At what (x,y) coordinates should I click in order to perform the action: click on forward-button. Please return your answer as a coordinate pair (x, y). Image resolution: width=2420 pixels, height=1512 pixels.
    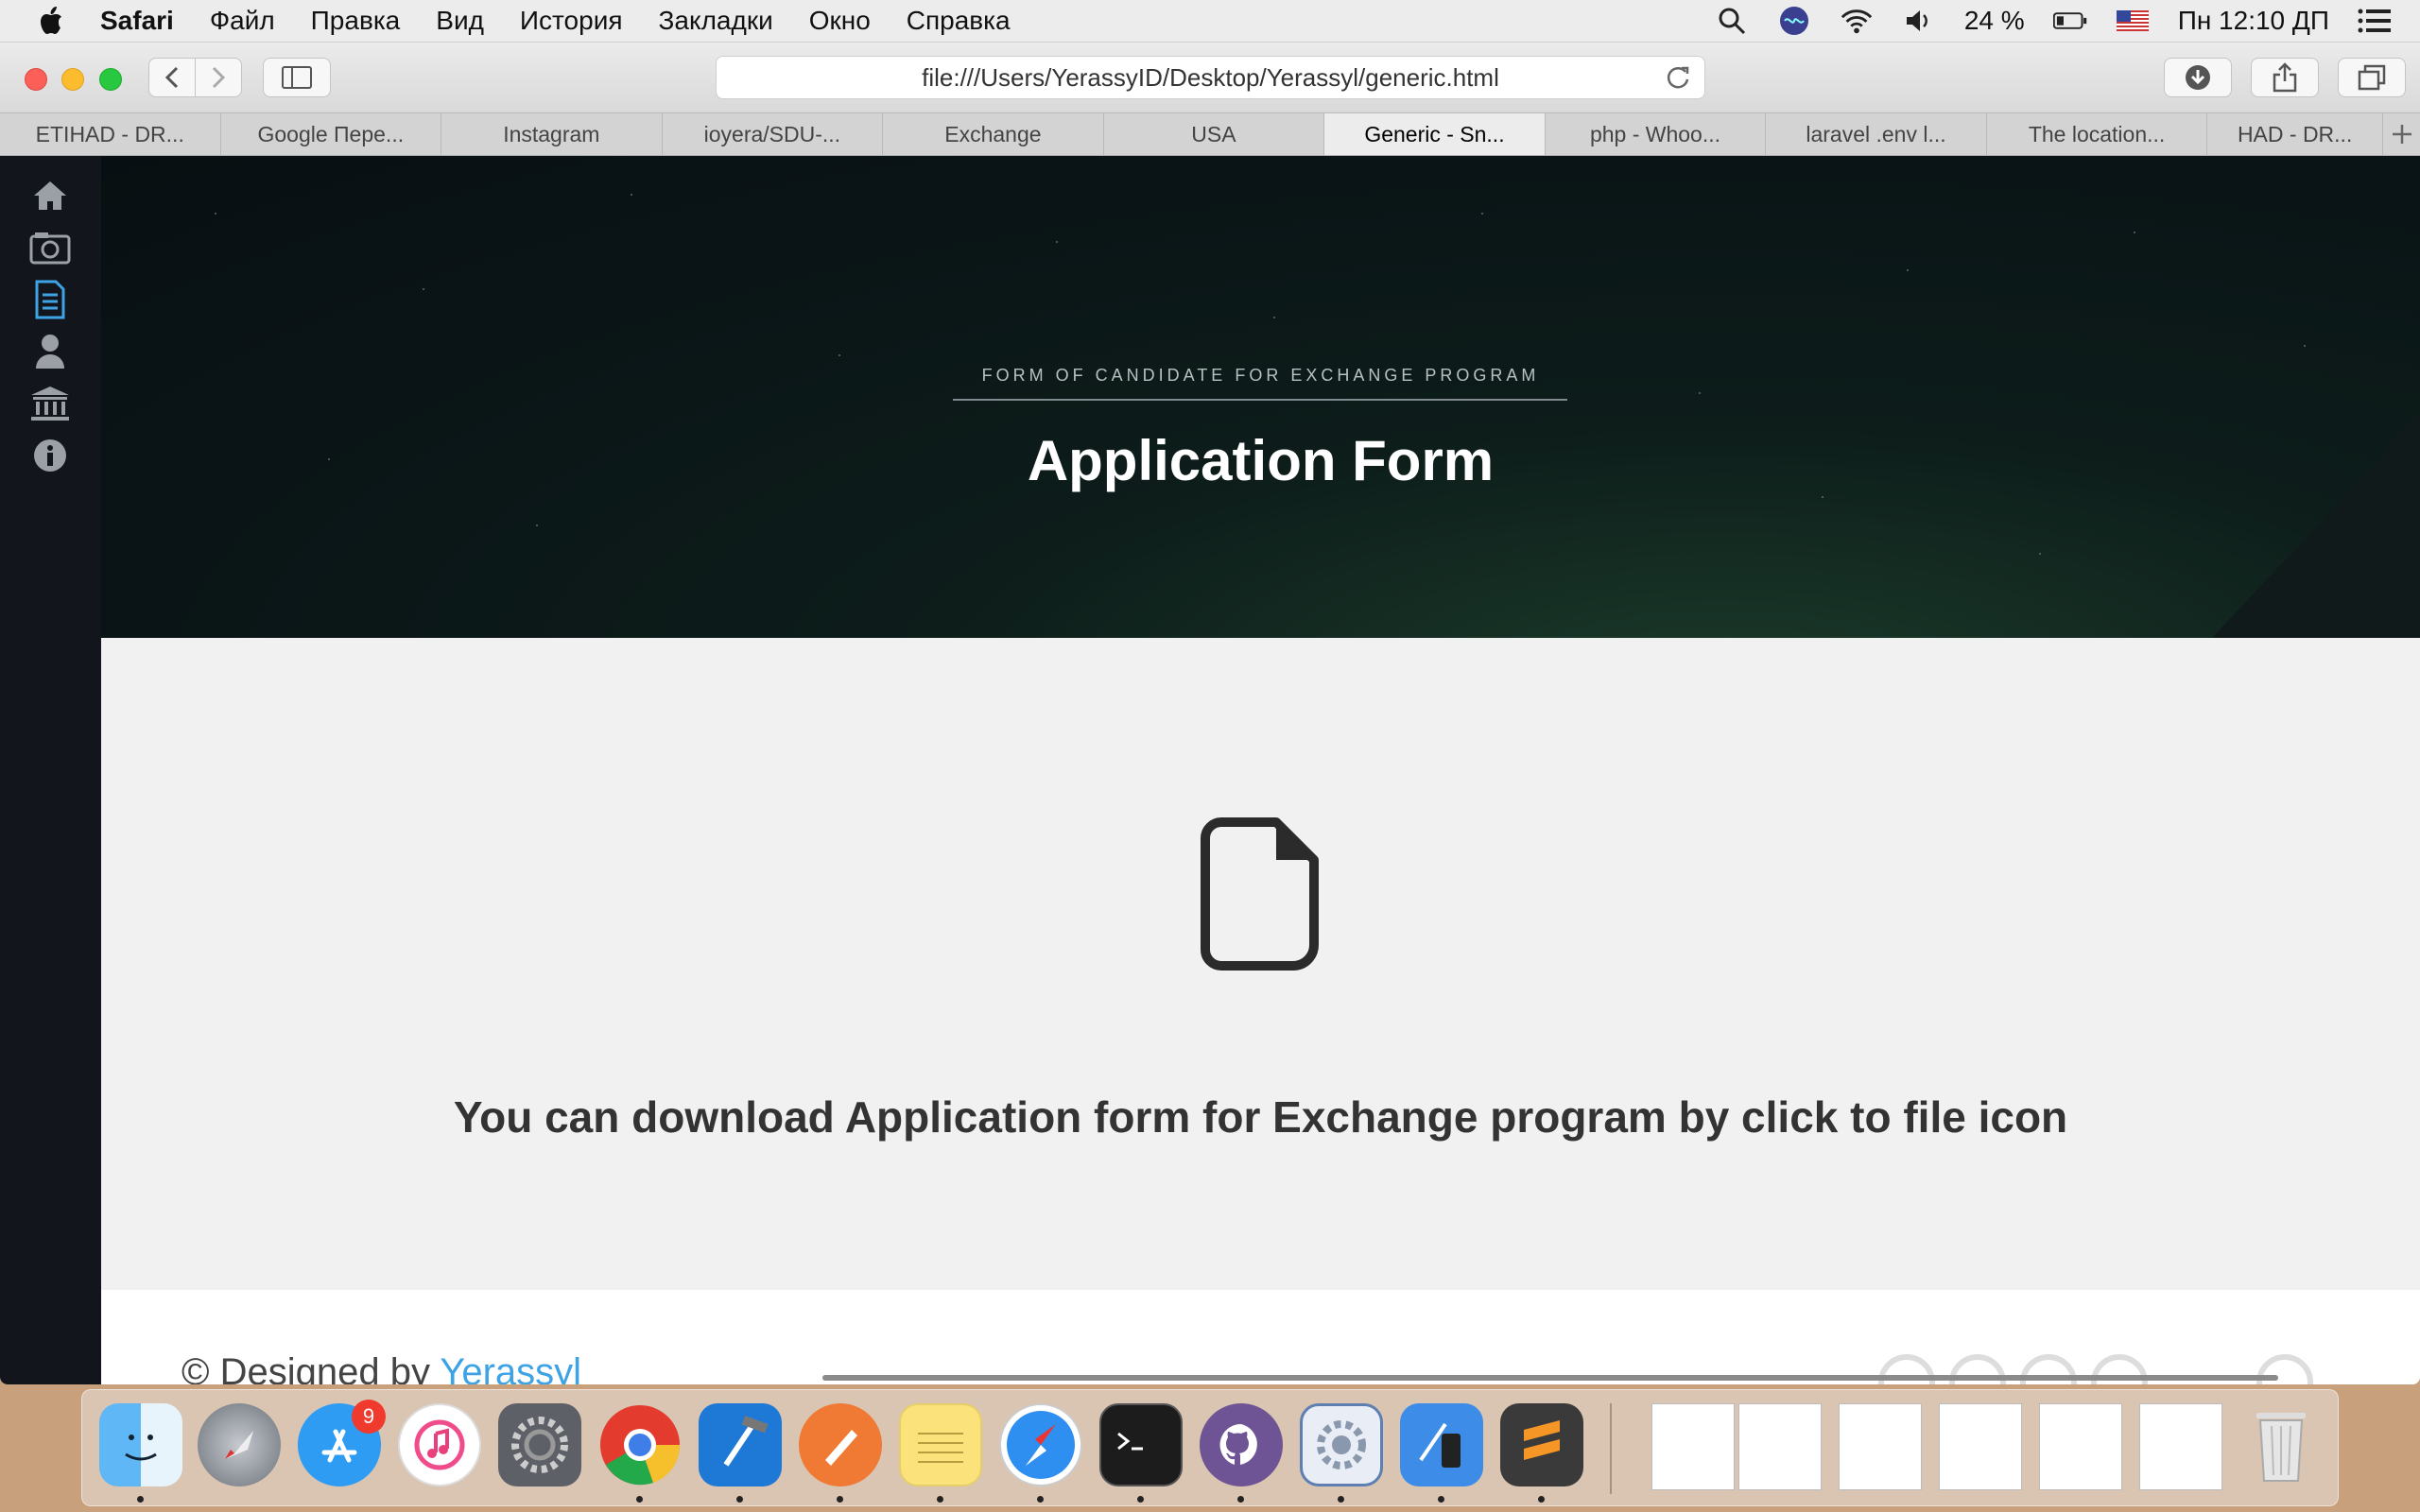
    Looking at the image, I should click on (218, 77).